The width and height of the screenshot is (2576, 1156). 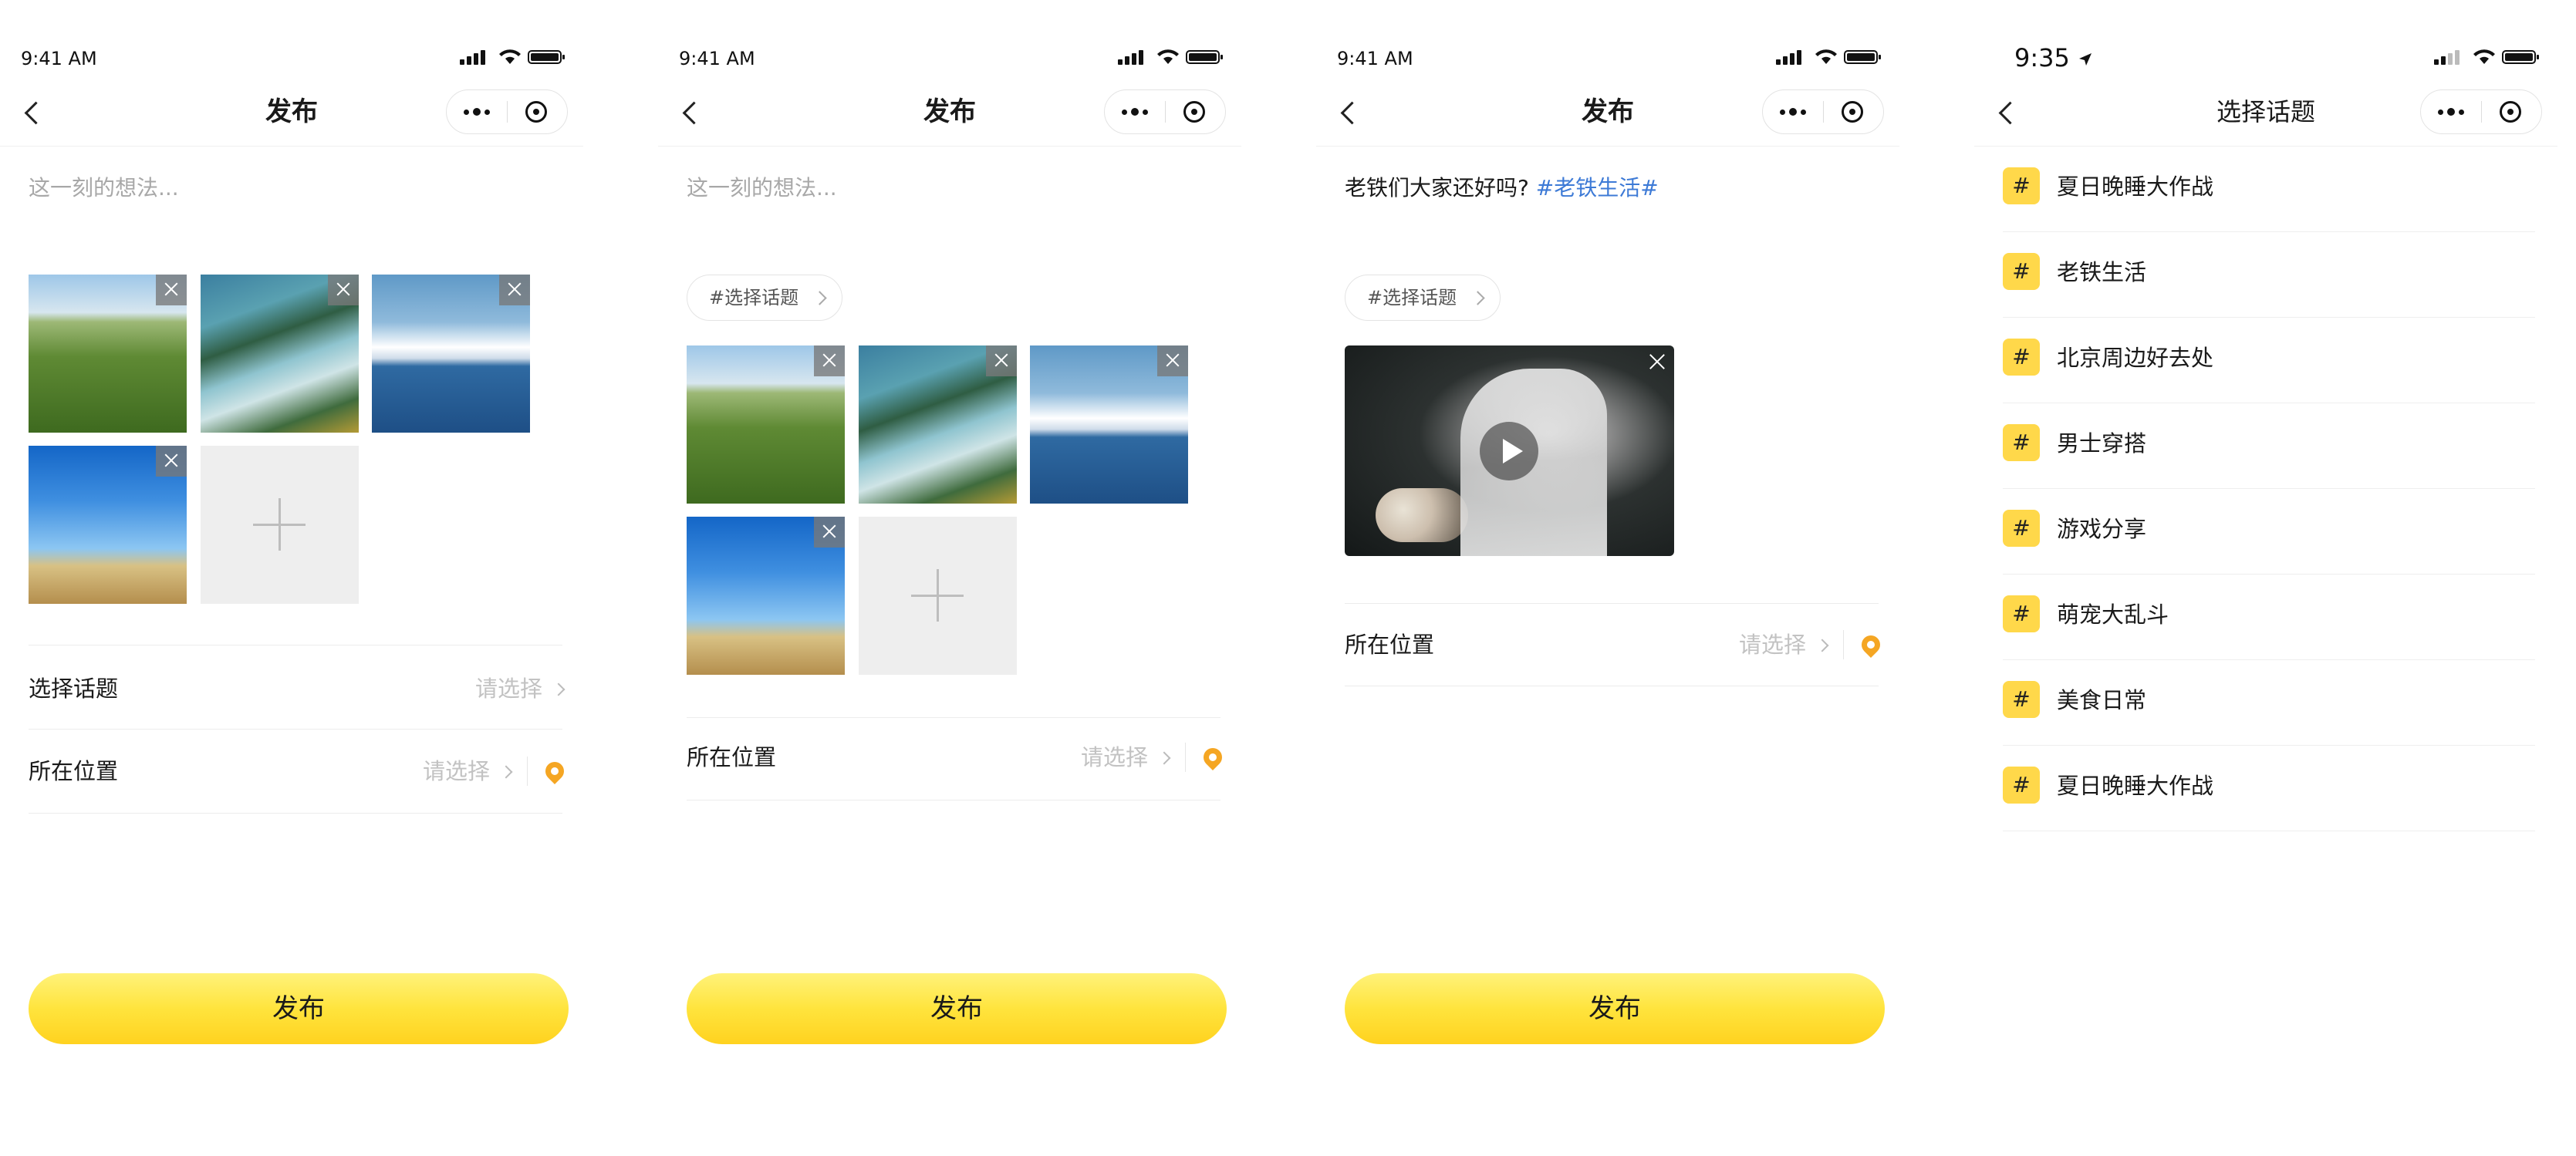 I want to click on remove-video-icon, so click(x=1656, y=361).